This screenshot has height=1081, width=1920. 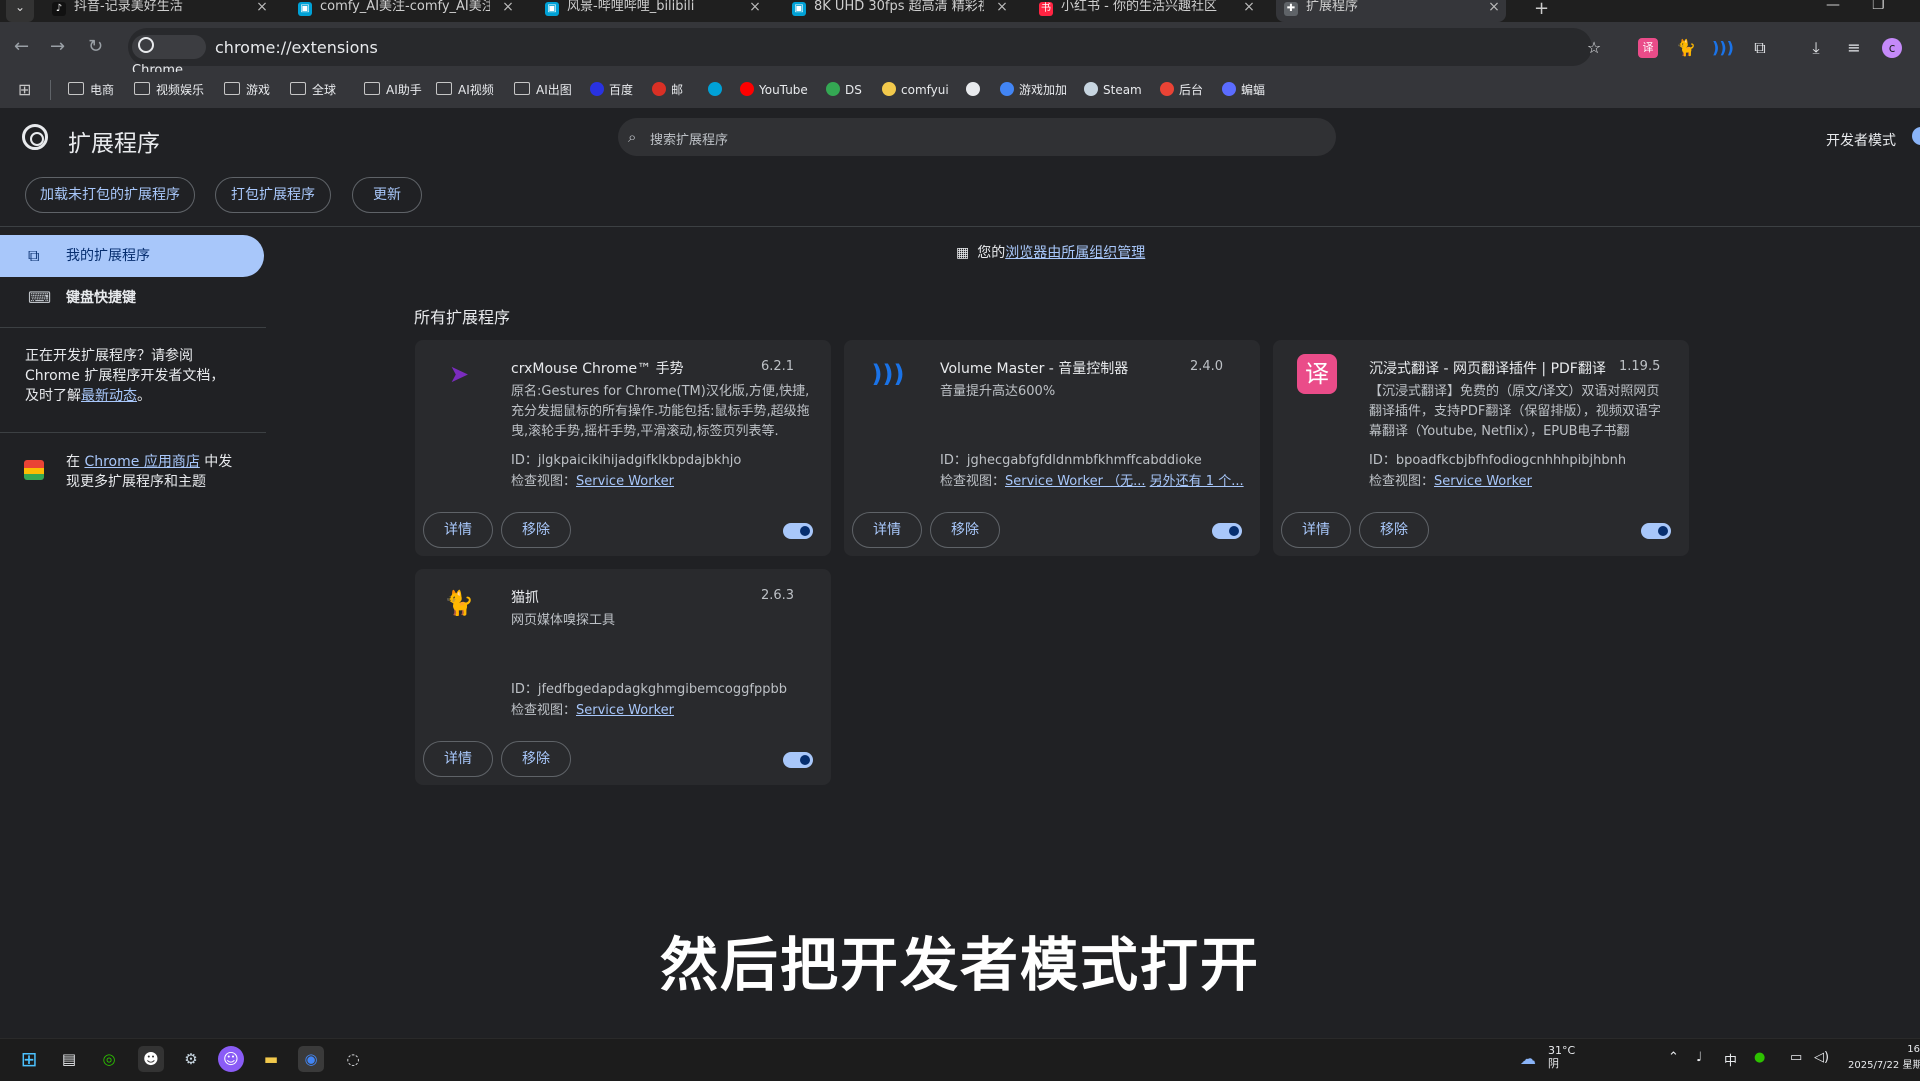 What do you see at coordinates (667, 90) in the screenshot?
I see `bookmark-item: 邮` at bounding box center [667, 90].